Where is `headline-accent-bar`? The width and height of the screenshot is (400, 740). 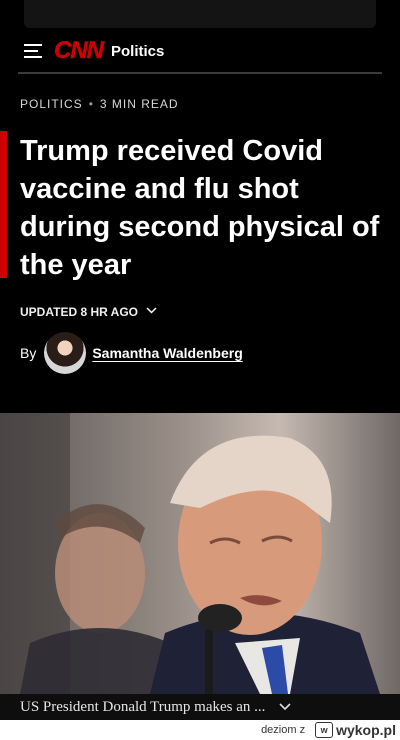
headline-accent-bar is located at coordinates (3, 204).